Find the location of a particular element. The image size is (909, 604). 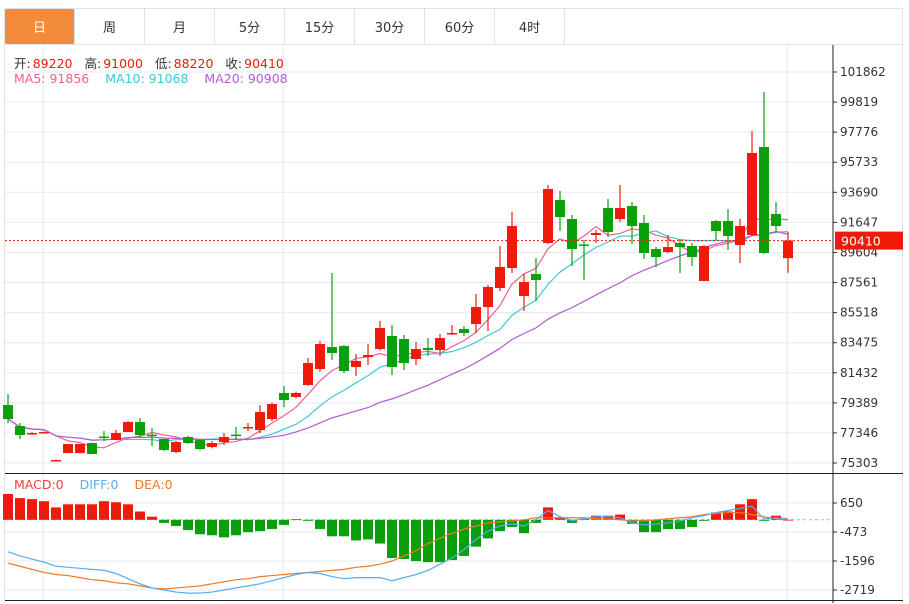

dea-legend-value: DEA:0 is located at coordinates (153, 484).